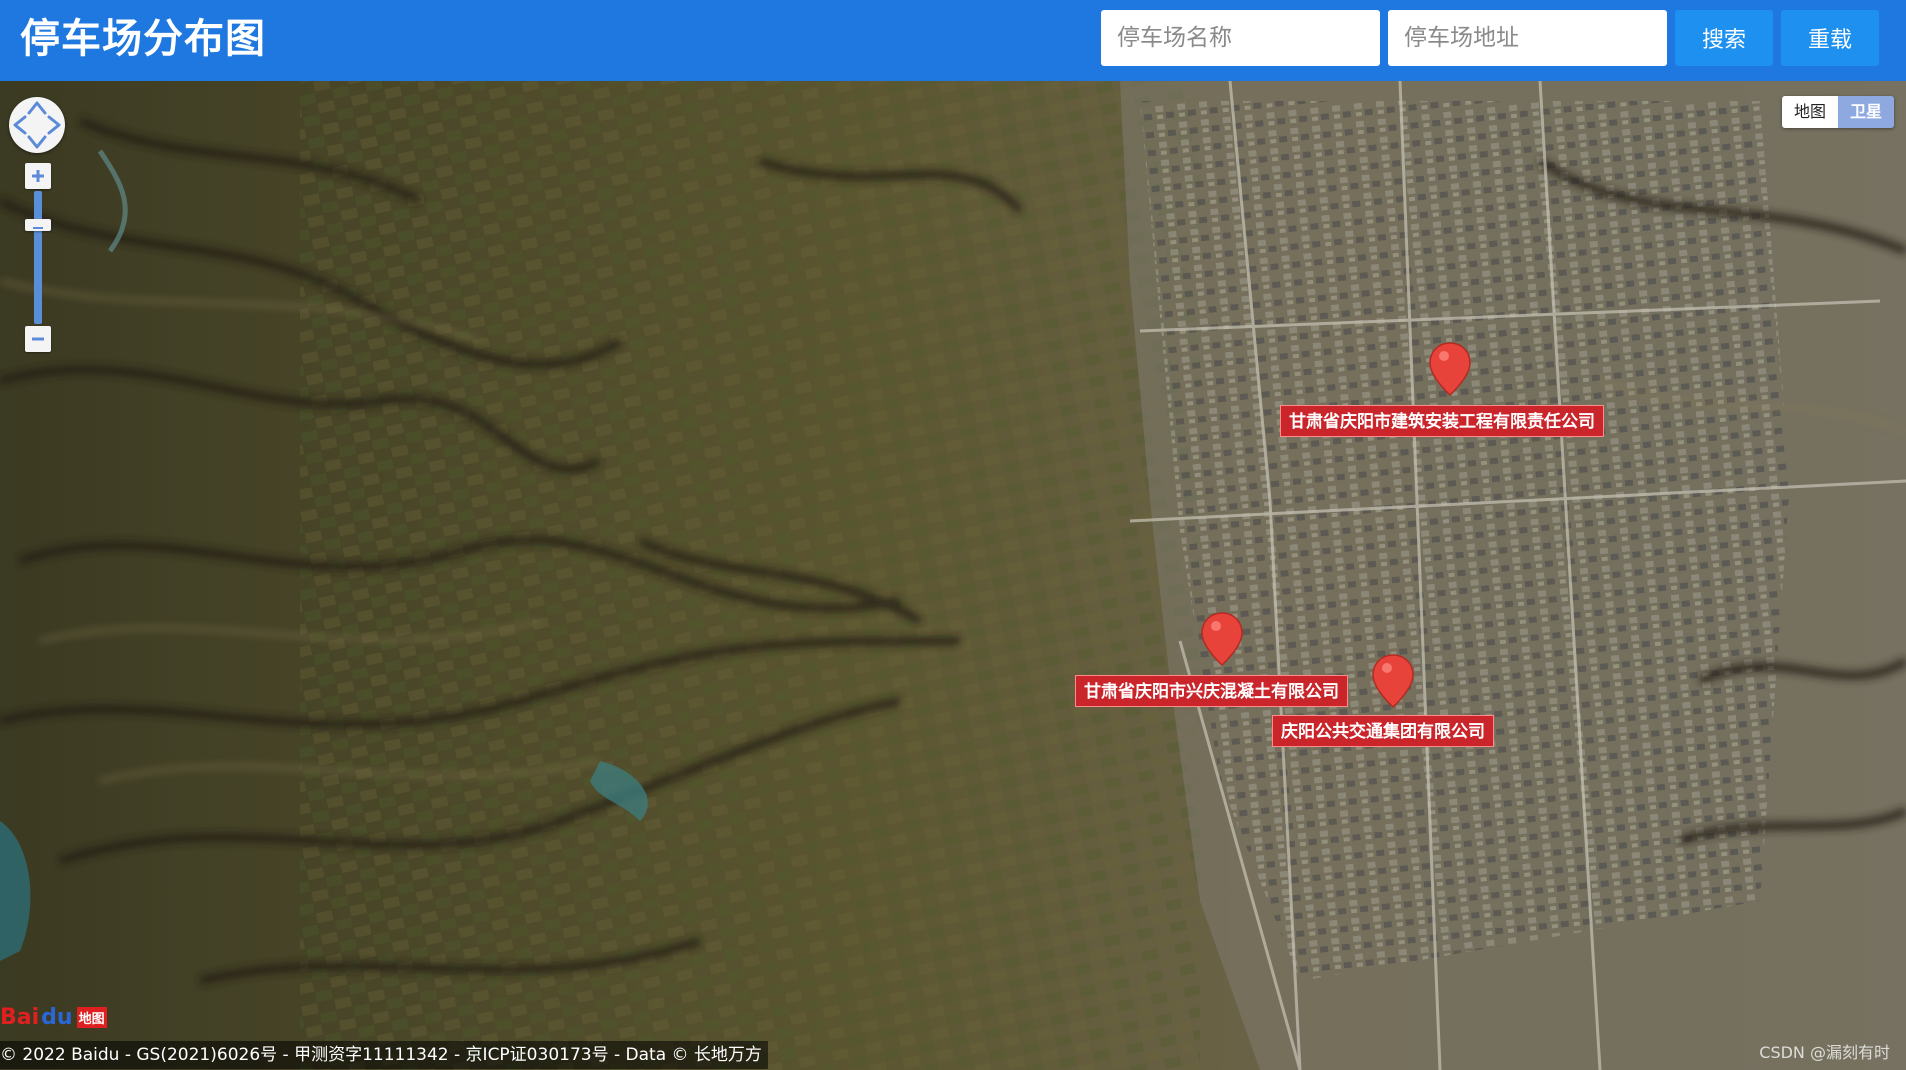 This screenshot has width=1906, height=1070. What do you see at coordinates (1527, 38) in the screenshot?
I see `parking-address-input` at bounding box center [1527, 38].